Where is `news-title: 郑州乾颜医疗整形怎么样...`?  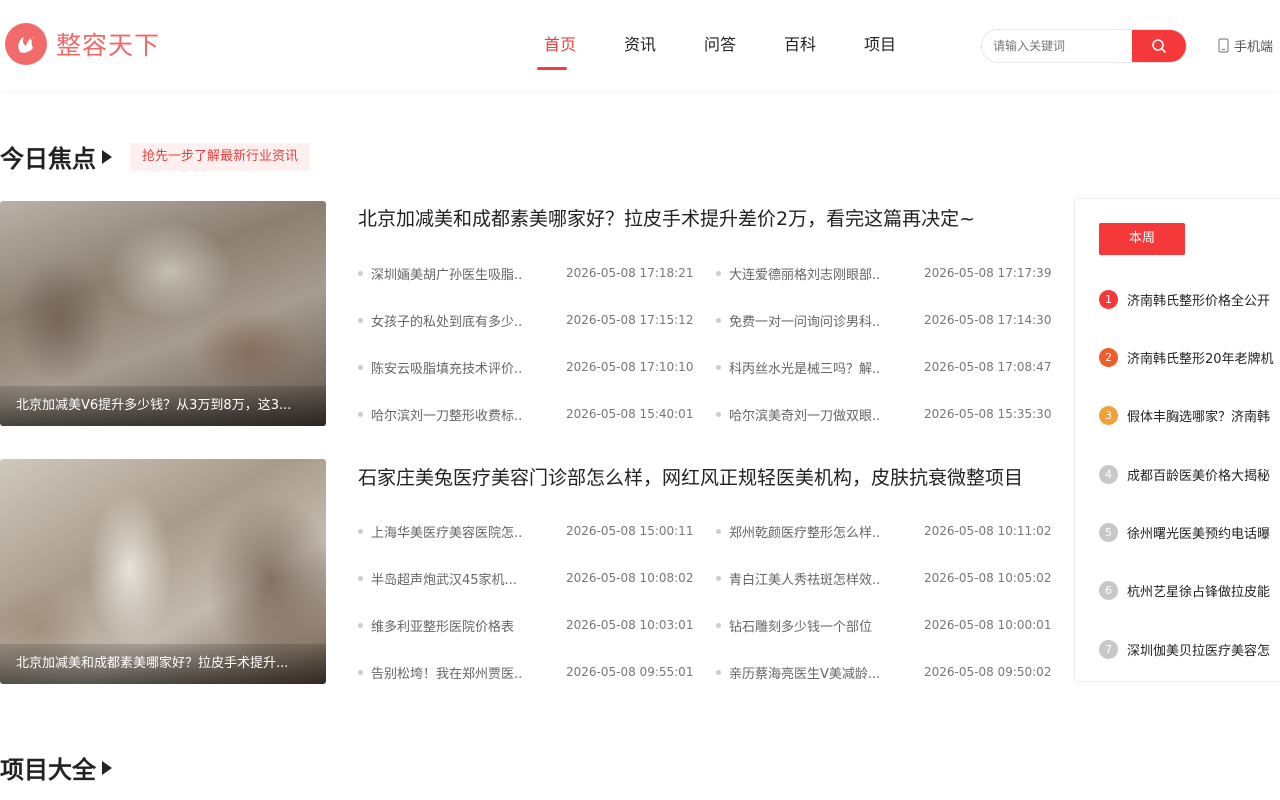 news-title: 郑州乾颜医疗整形怎么样... is located at coordinates (805, 533).